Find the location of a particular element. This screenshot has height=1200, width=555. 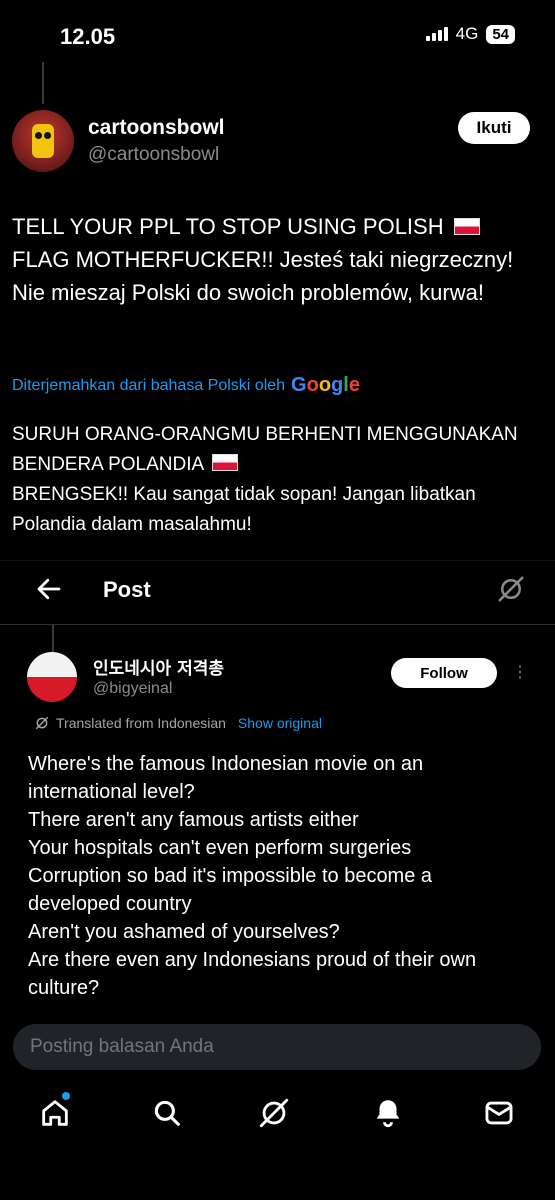

google-logo: Google is located at coordinates (325, 385).